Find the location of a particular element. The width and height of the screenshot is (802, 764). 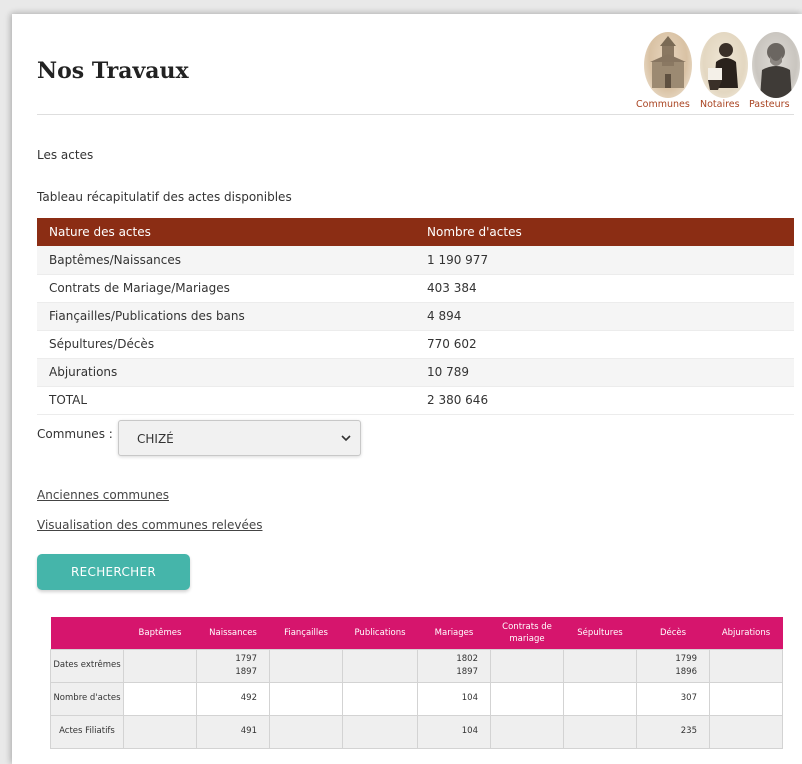

table-cell: 1 190 977 is located at coordinates (604, 260).